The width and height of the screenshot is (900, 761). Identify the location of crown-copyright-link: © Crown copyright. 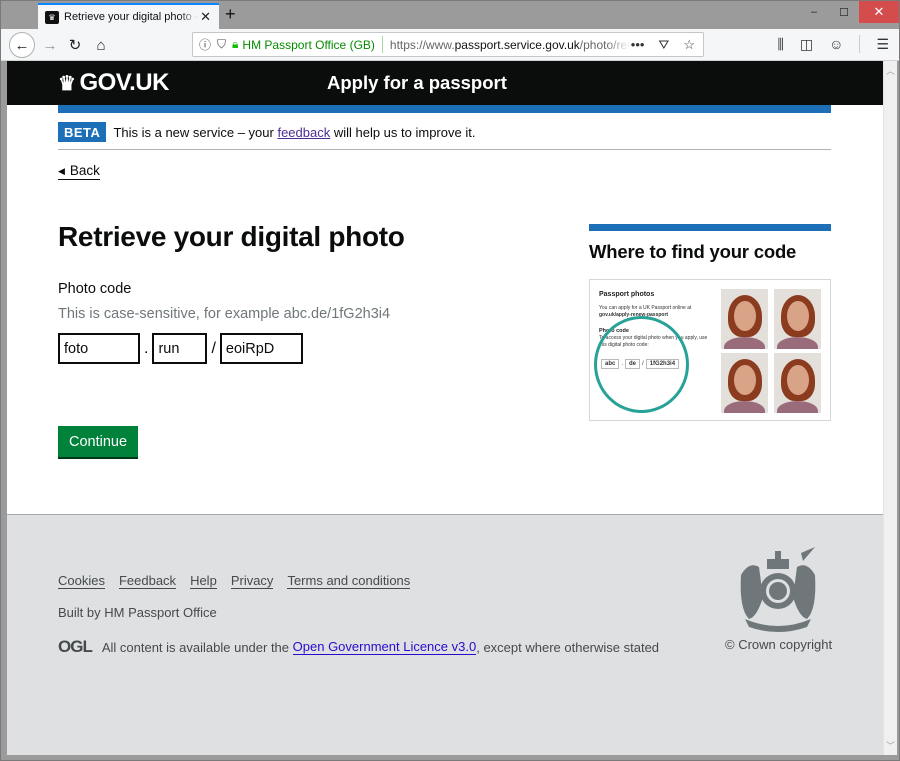
(778, 644).